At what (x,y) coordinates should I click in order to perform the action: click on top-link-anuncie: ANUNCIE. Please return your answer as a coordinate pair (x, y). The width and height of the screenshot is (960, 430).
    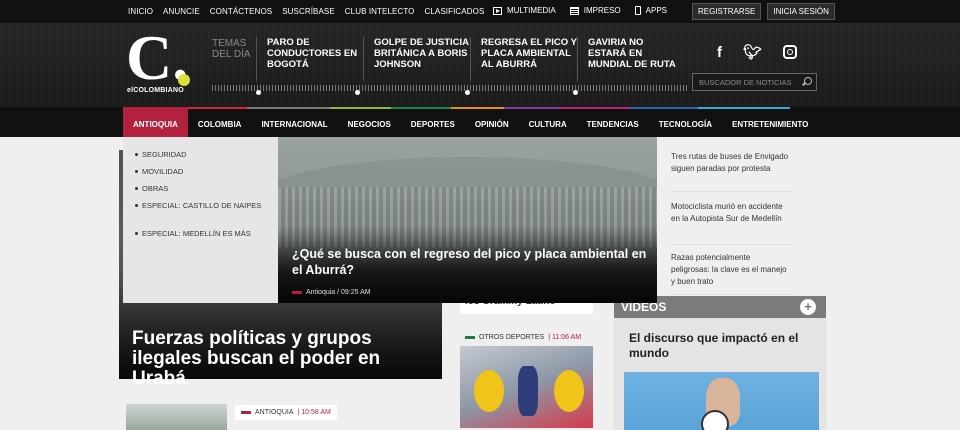
    Looking at the image, I should click on (181, 11).